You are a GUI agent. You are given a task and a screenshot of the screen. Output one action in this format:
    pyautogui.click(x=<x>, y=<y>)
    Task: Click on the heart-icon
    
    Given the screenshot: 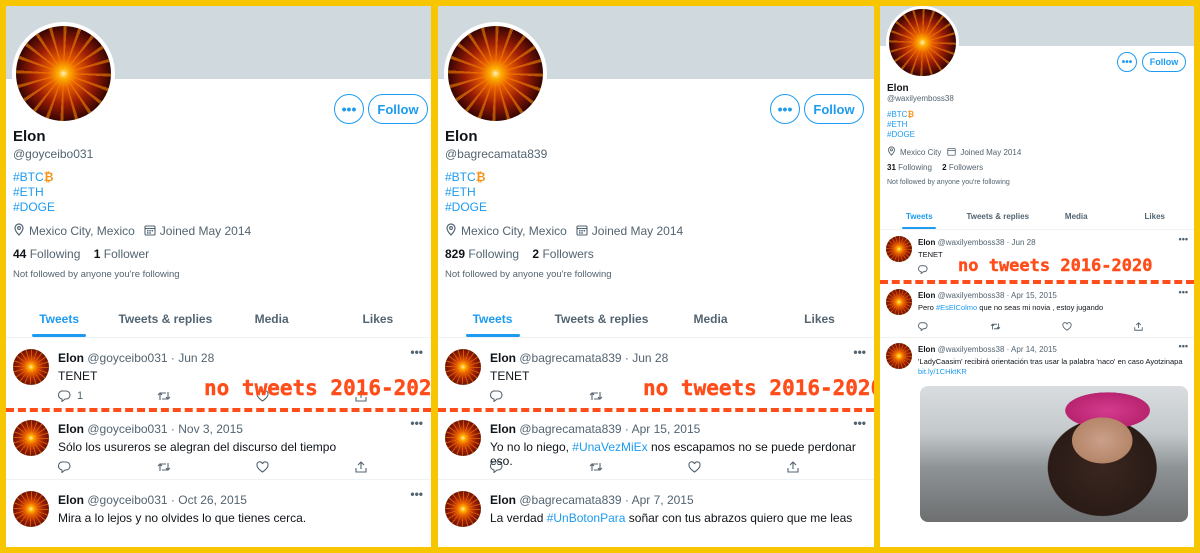 What is the action you would take?
    pyautogui.click(x=694, y=467)
    